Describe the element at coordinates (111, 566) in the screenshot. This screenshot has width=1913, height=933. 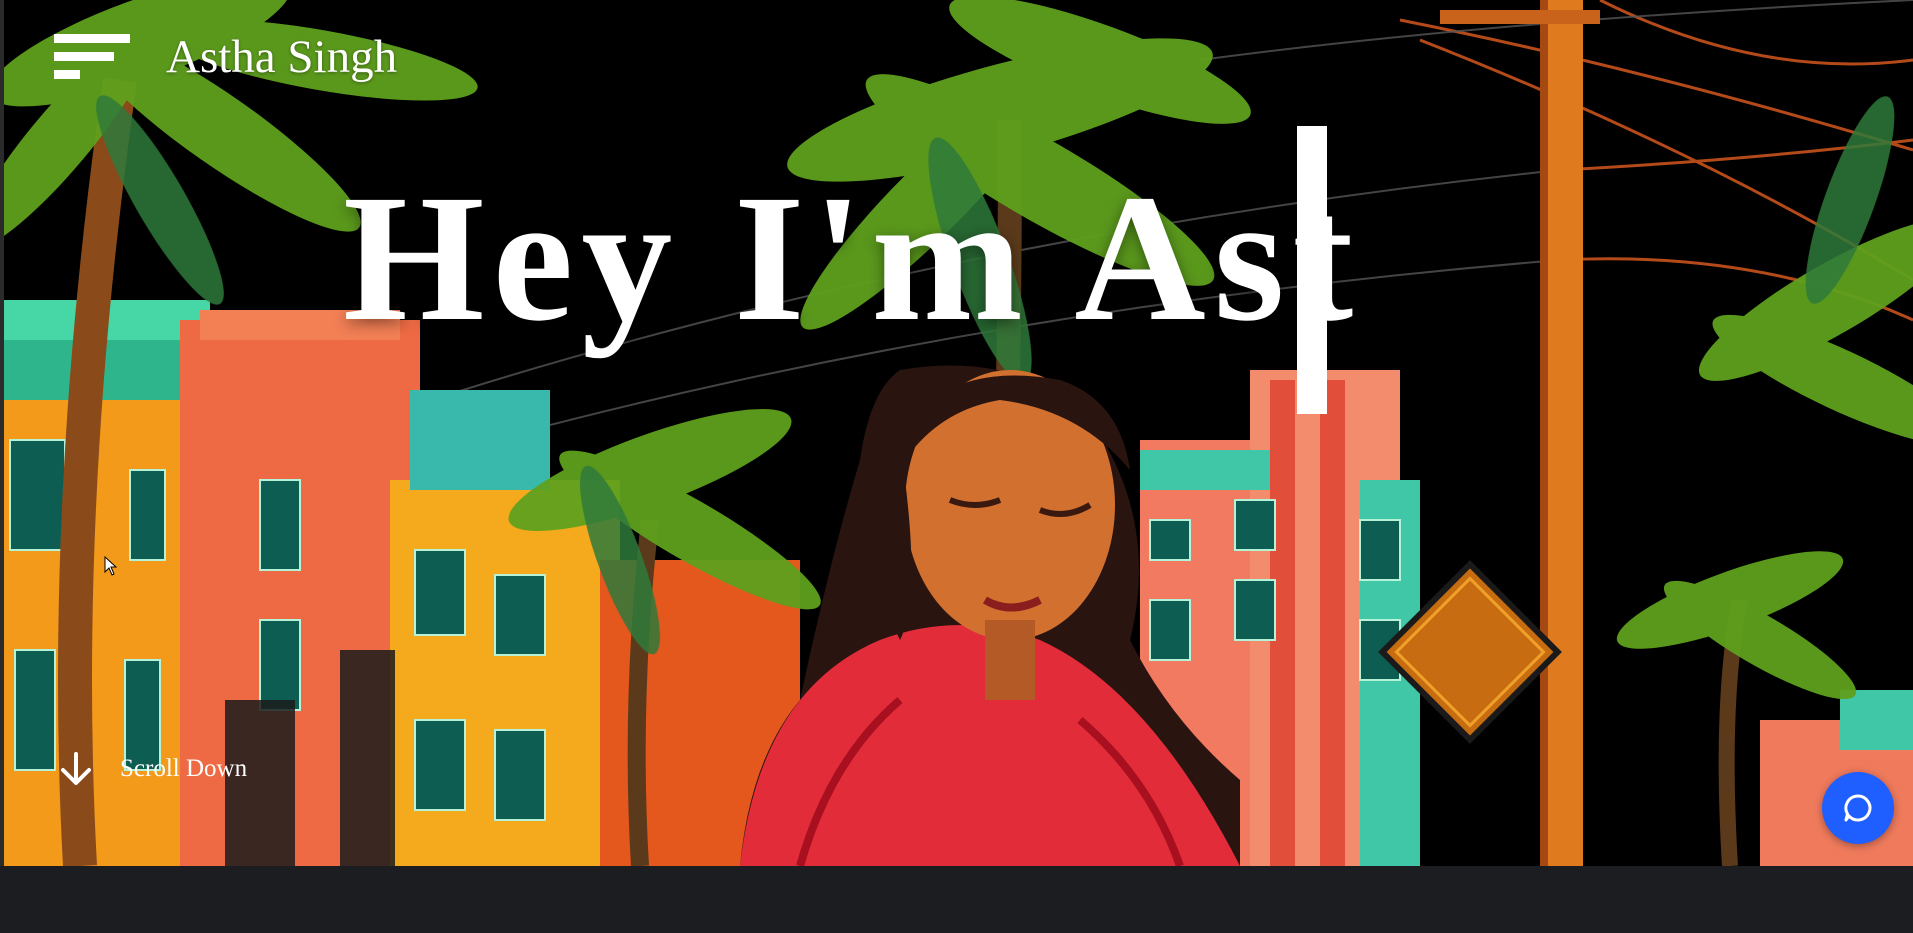
I see `mouse-pointer-icon` at that location.